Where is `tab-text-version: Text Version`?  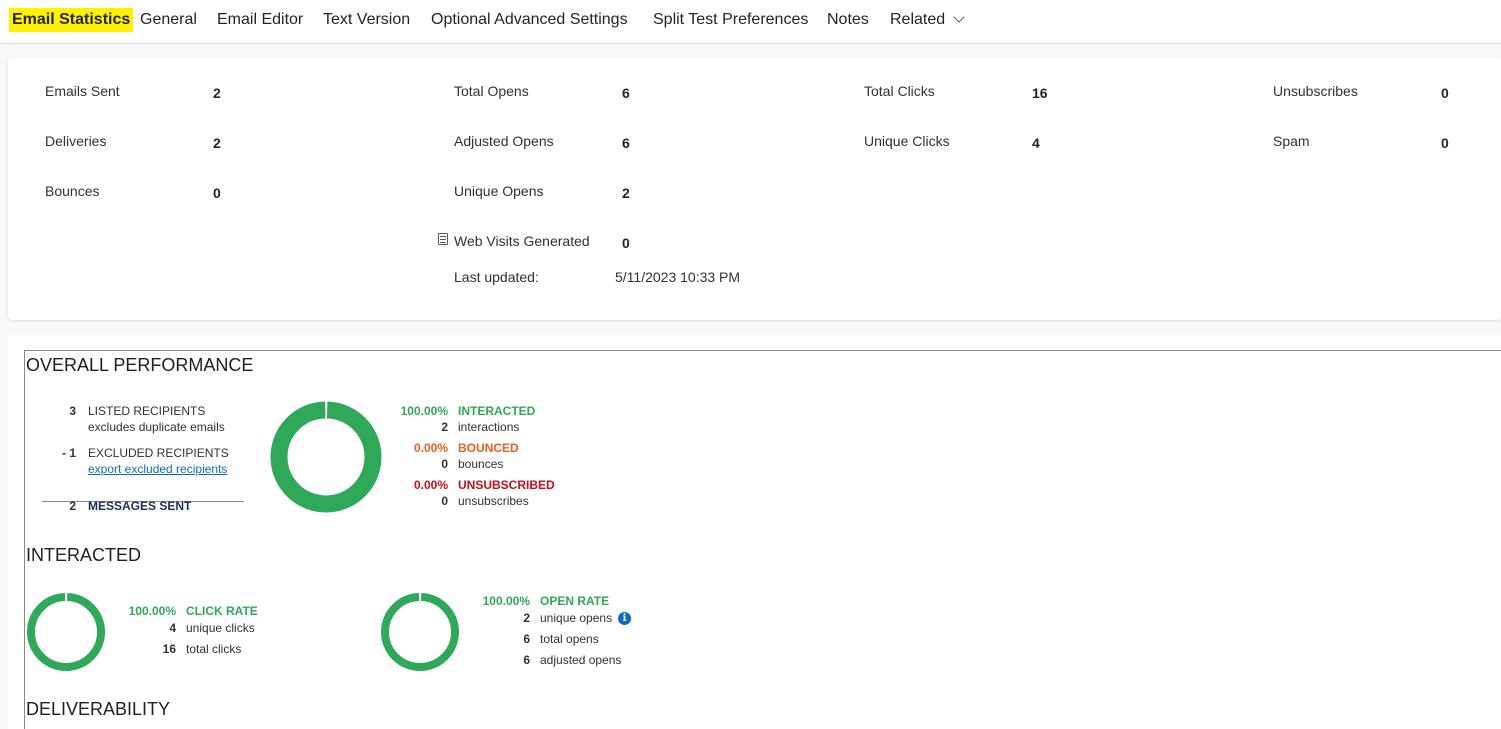 tab-text-version: Text Version is located at coordinates (366, 20).